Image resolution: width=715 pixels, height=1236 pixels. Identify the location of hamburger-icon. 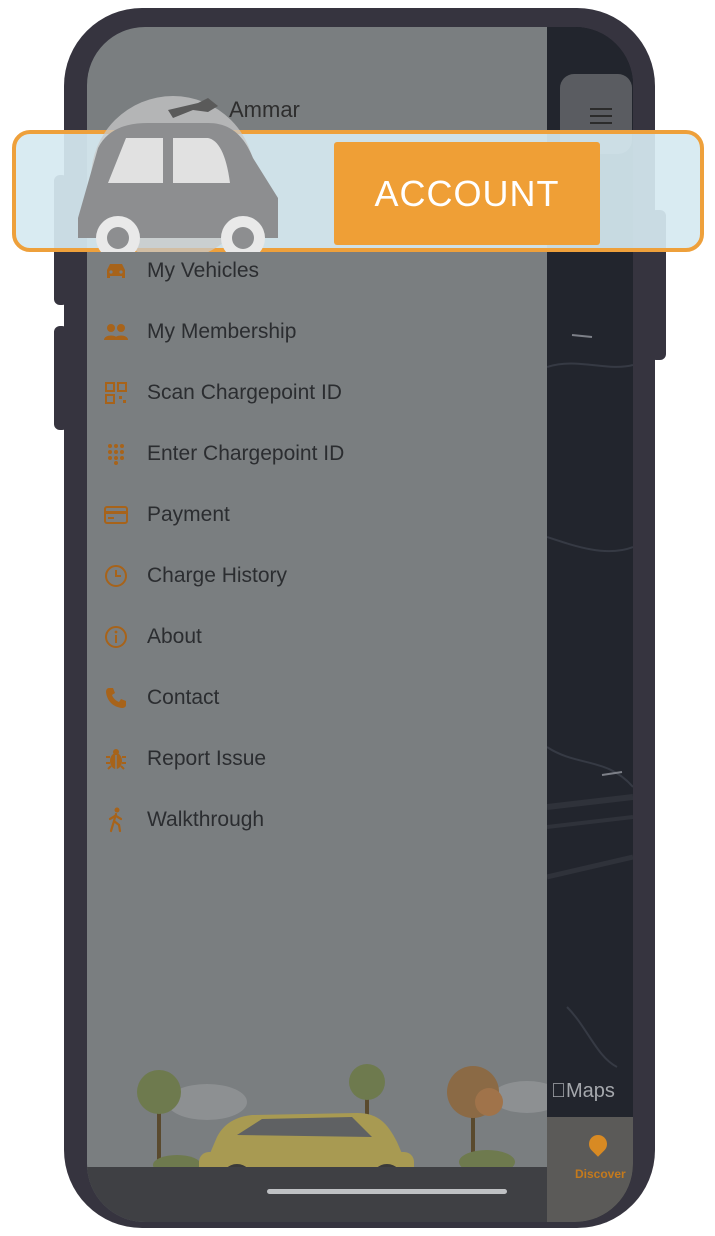
(601, 109).